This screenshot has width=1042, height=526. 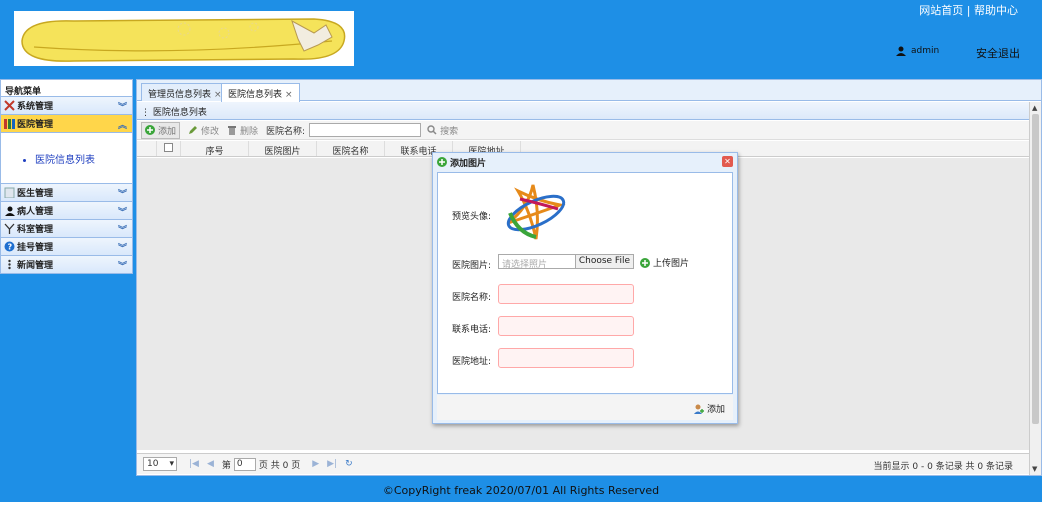 I want to click on nav-item-label: 系统管理, so click(x=35, y=107).